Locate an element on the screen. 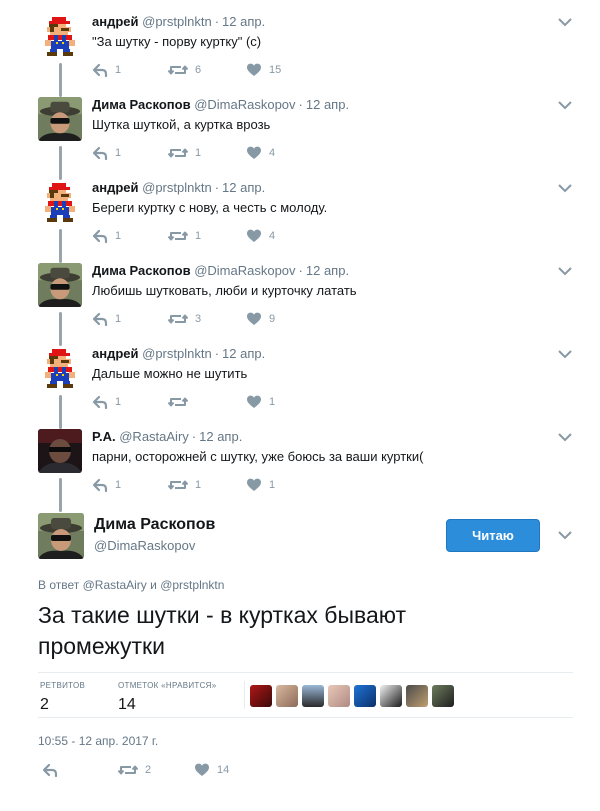  retweets-stat: РЕТВИТОВ 2 is located at coordinates (62, 697).